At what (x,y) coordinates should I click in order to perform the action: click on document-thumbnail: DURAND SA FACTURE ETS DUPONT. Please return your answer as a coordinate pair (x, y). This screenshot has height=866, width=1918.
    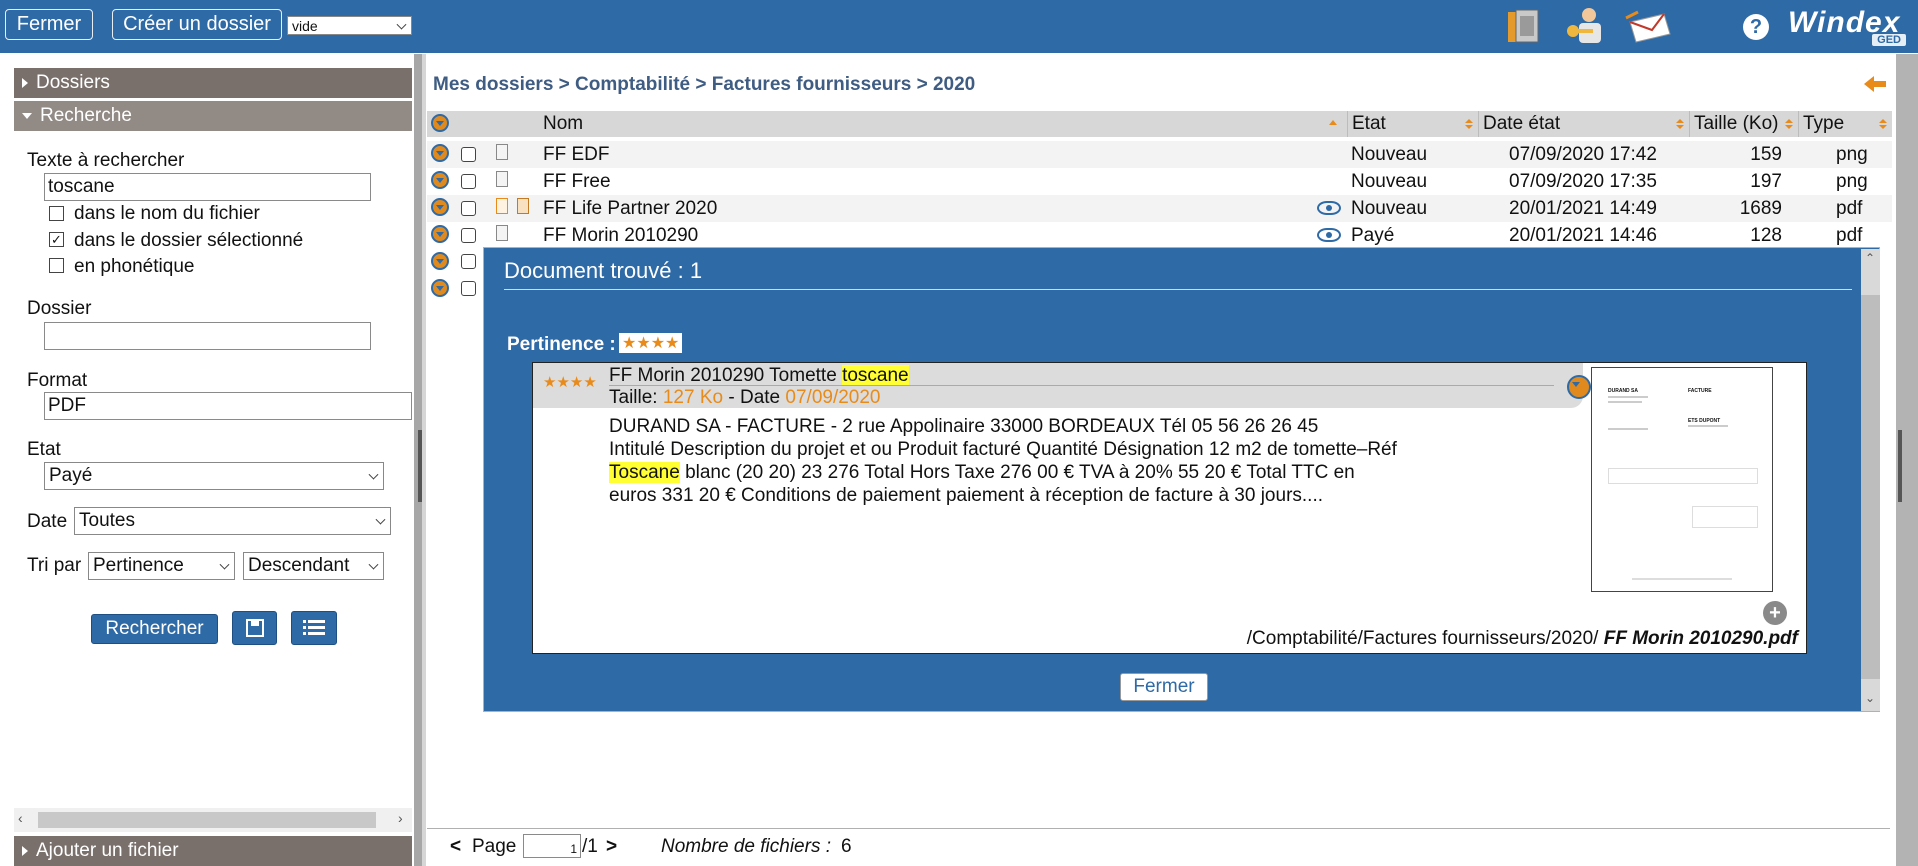
    Looking at the image, I should click on (1682, 479).